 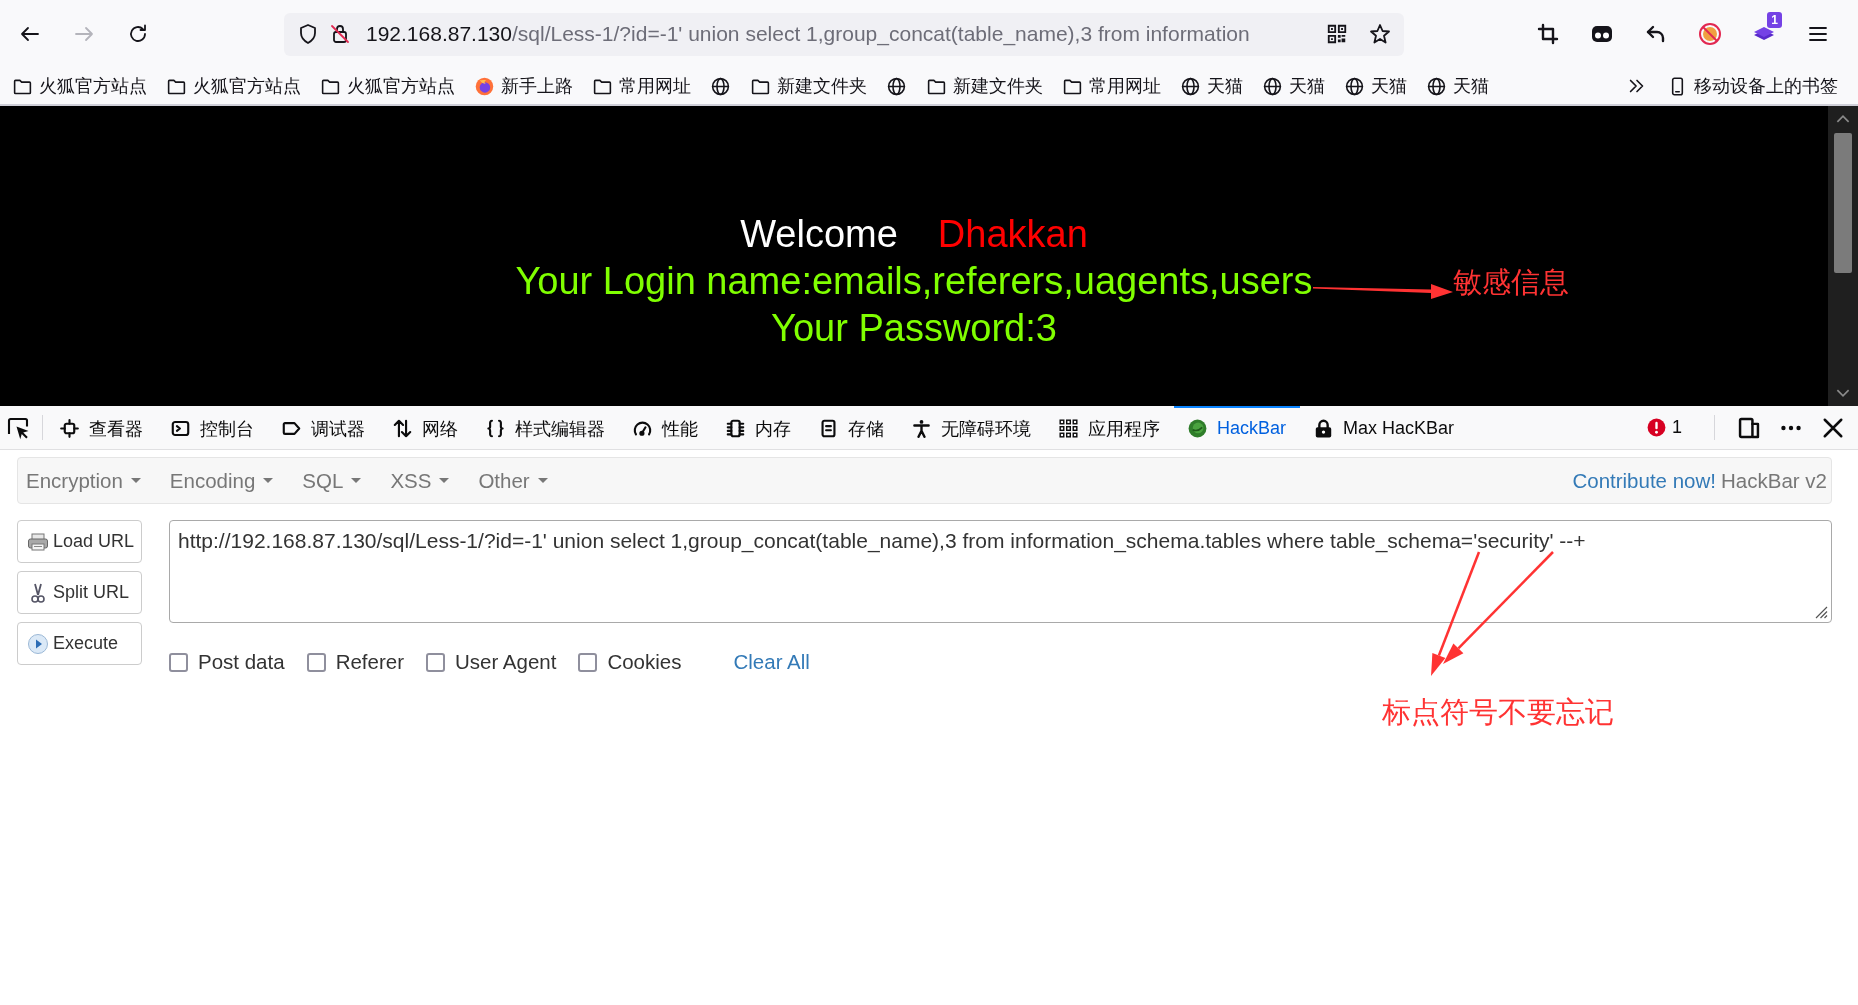 I want to click on memory-chip-icon, so click(x=735, y=428).